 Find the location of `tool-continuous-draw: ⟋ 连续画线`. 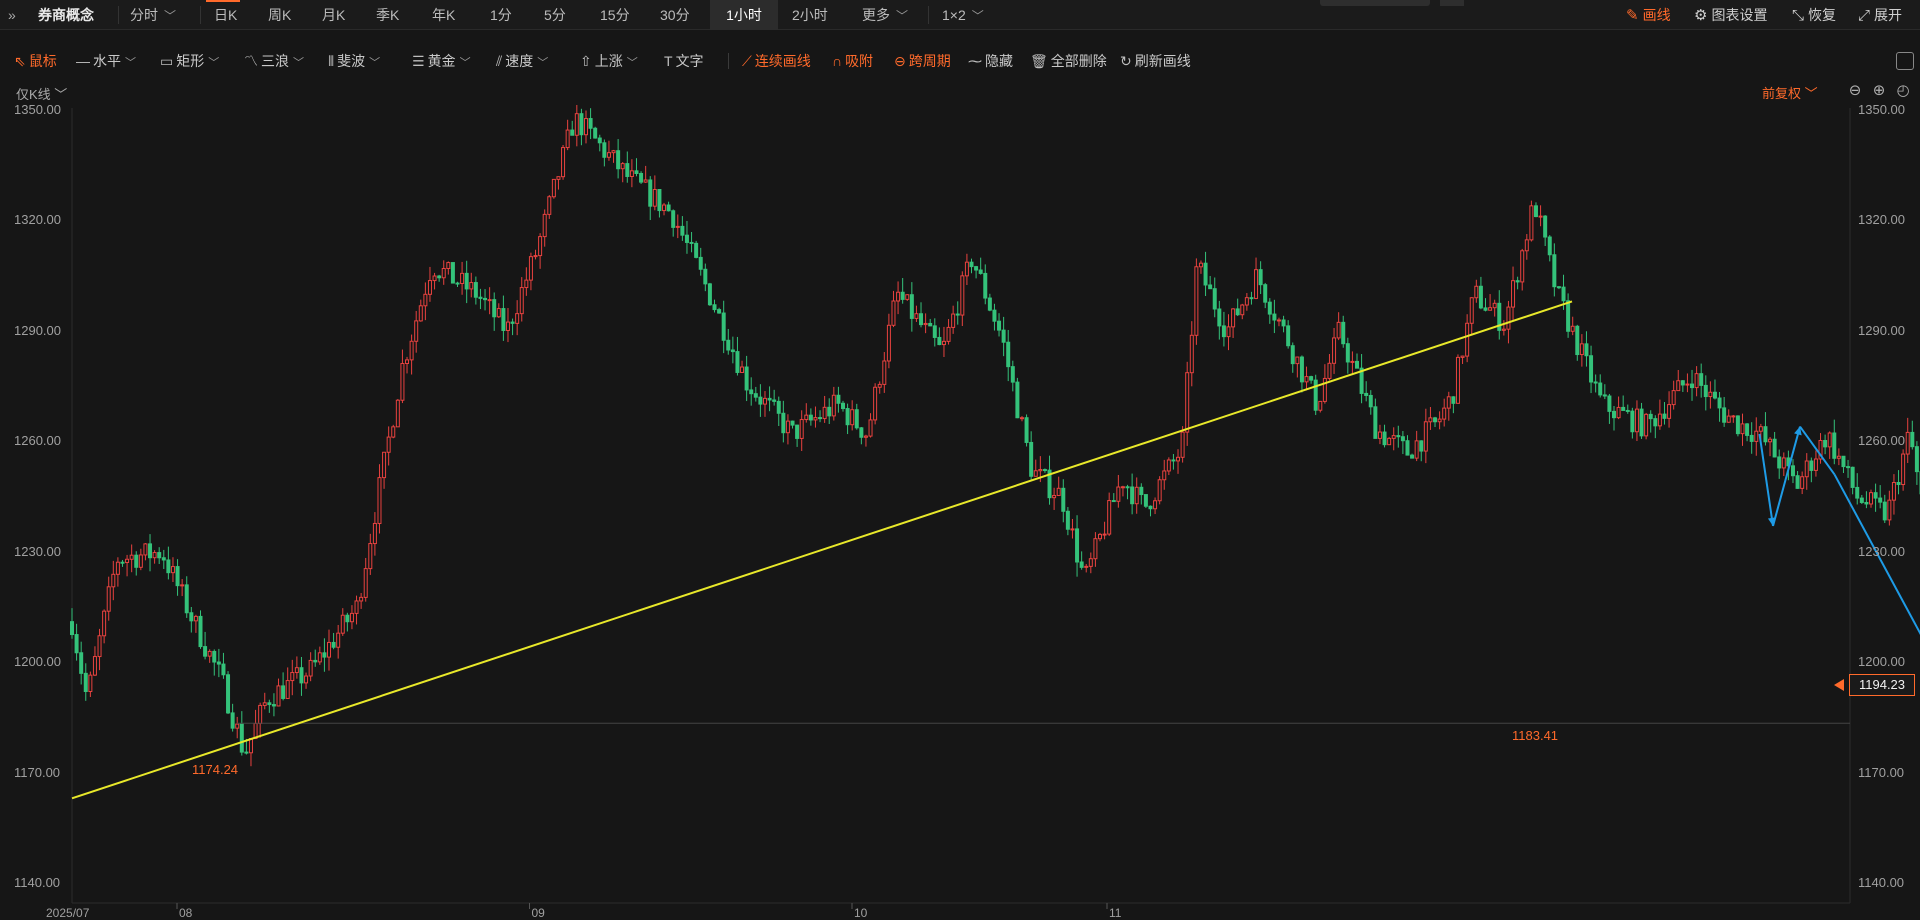

tool-continuous-draw: ⟋ 连续画线 is located at coordinates (776, 61).